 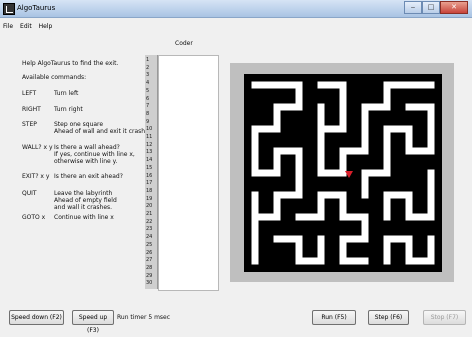 I want to click on desc-line: Ahead of empty field, so click(x=85, y=200).